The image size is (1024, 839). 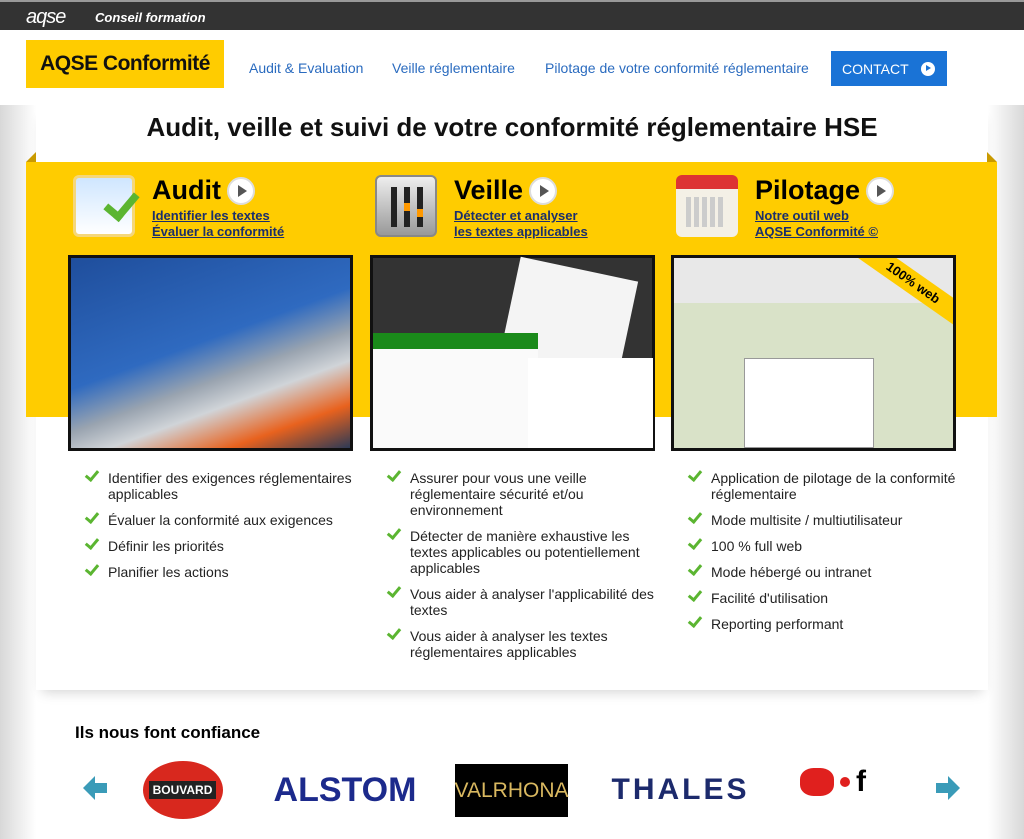 I want to click on band-fold-right, so click(x=992, y=157).